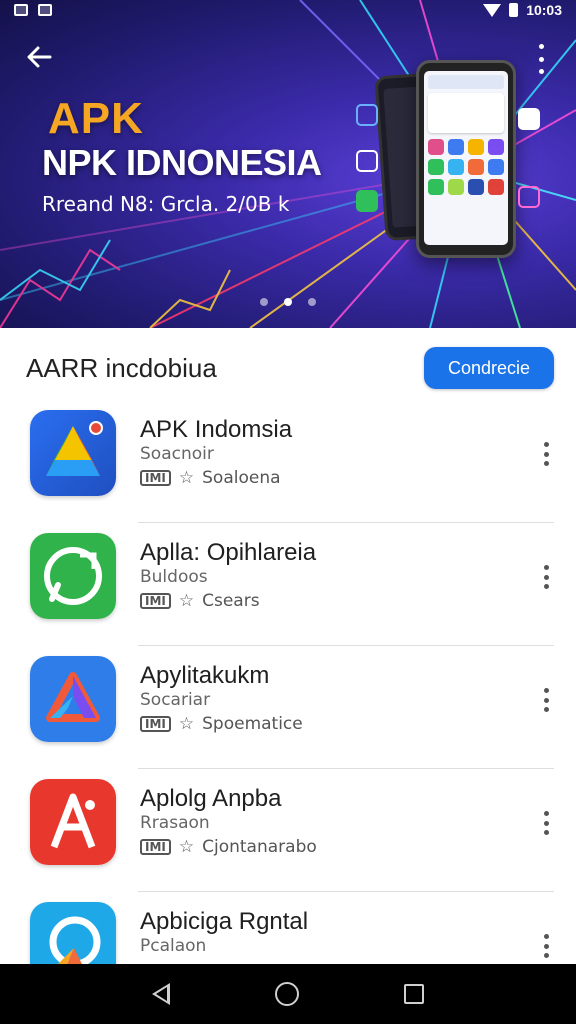  What do you see at coordinates (288, 707) in the screenshot?
I see `app-list-item: Apylitakukm Socariar IMI ☆ Spoematice` at bounding box center [288, 707].